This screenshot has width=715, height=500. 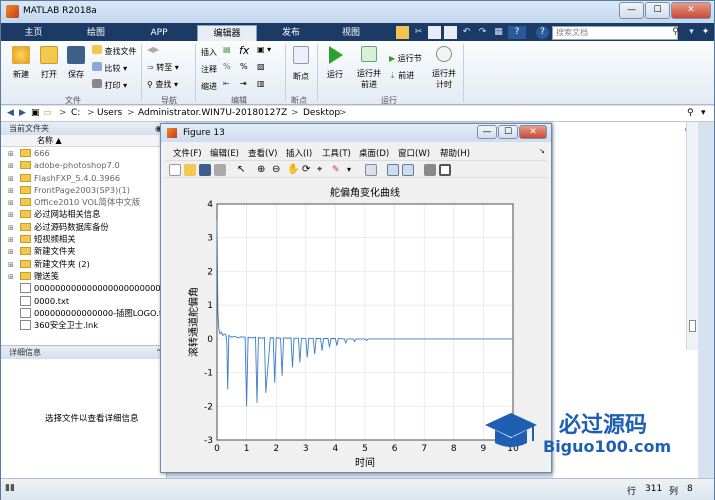 I want to click on tab-publish: 发布, so click(x=291, y=33).